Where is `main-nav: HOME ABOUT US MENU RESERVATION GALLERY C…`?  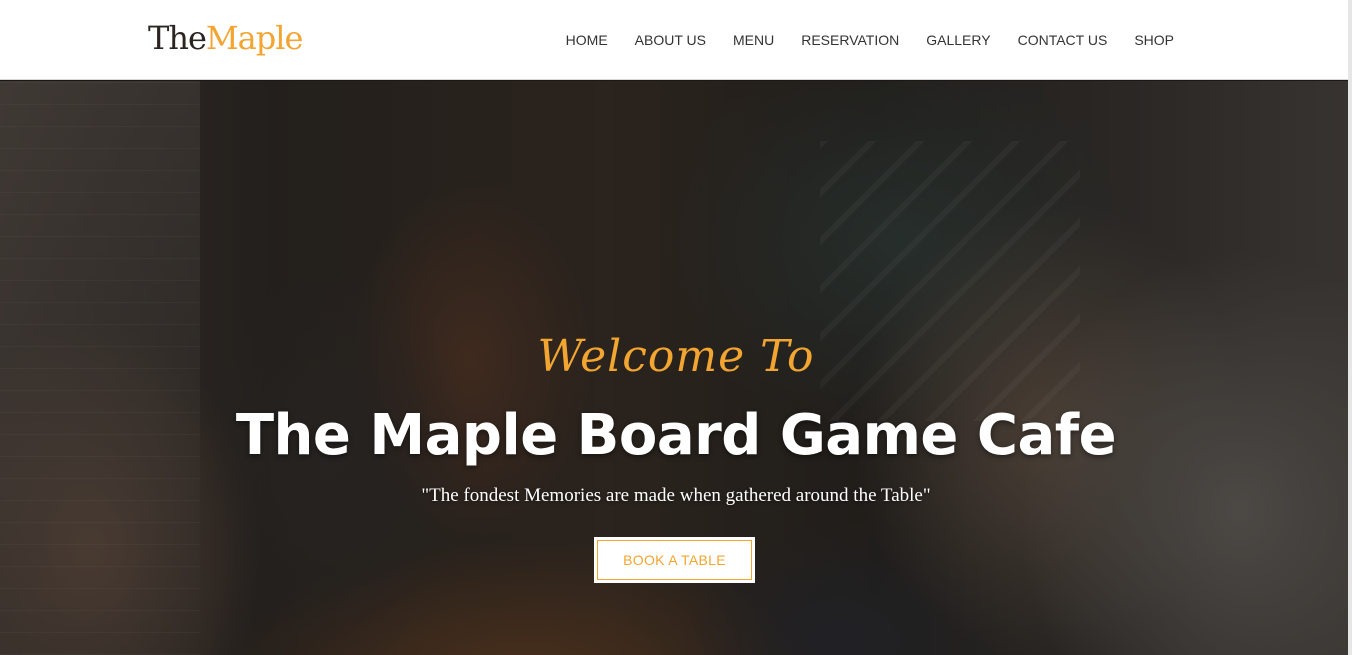
main-nav: HOME ABOUT US MENU RESERVATION GALLERY C… is located at coordinates (870, 40).